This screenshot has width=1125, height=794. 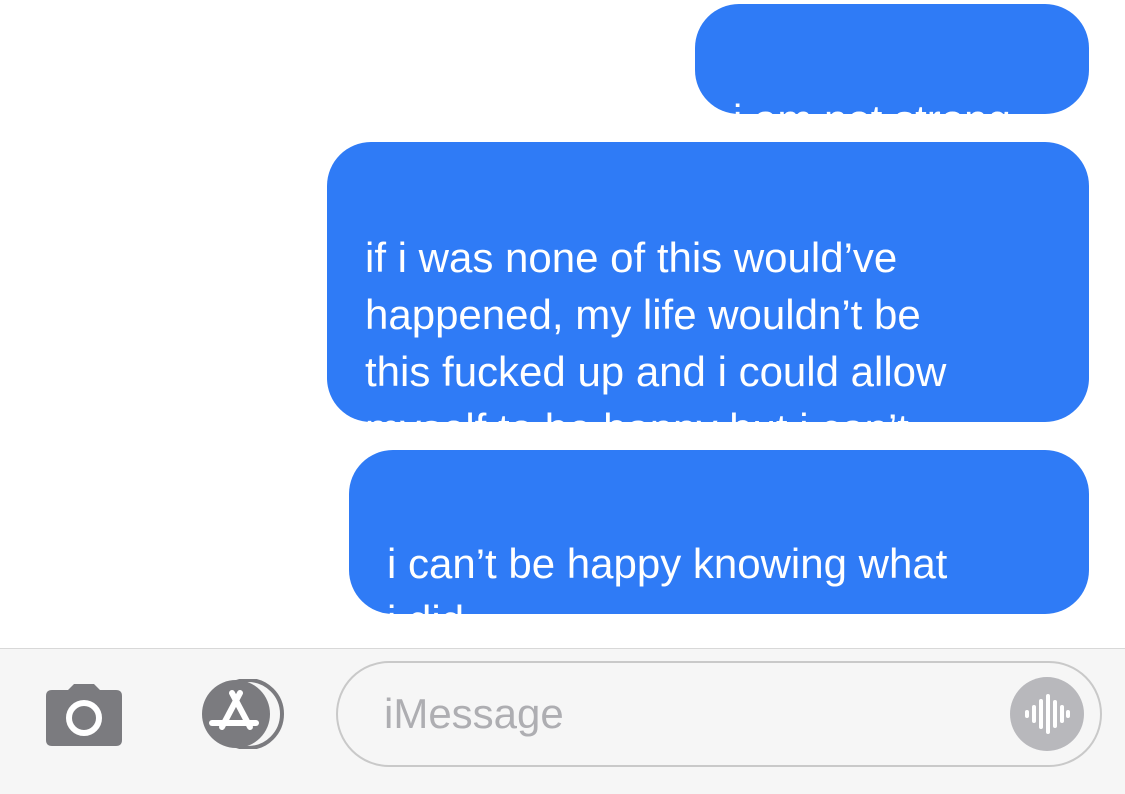 I want to click on camera-button, so click(x=84, y=715).